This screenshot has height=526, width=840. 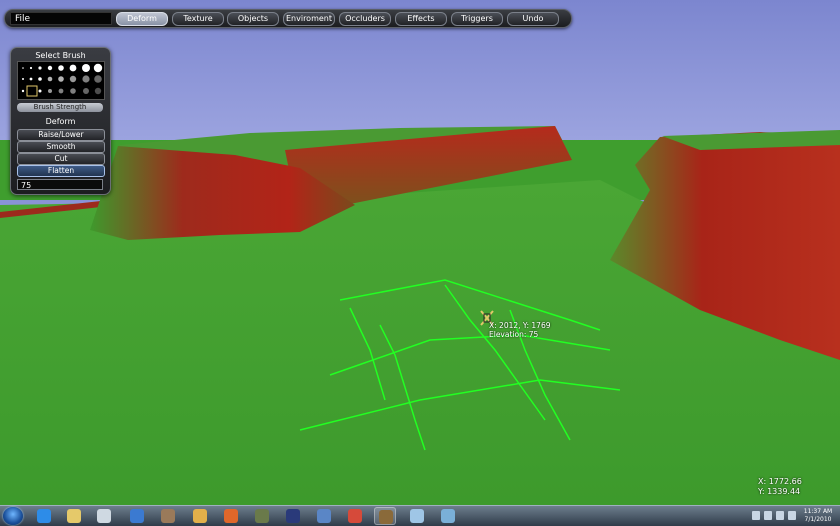 I want to click on taskbar-app-icon, so click(x=168, y=516).